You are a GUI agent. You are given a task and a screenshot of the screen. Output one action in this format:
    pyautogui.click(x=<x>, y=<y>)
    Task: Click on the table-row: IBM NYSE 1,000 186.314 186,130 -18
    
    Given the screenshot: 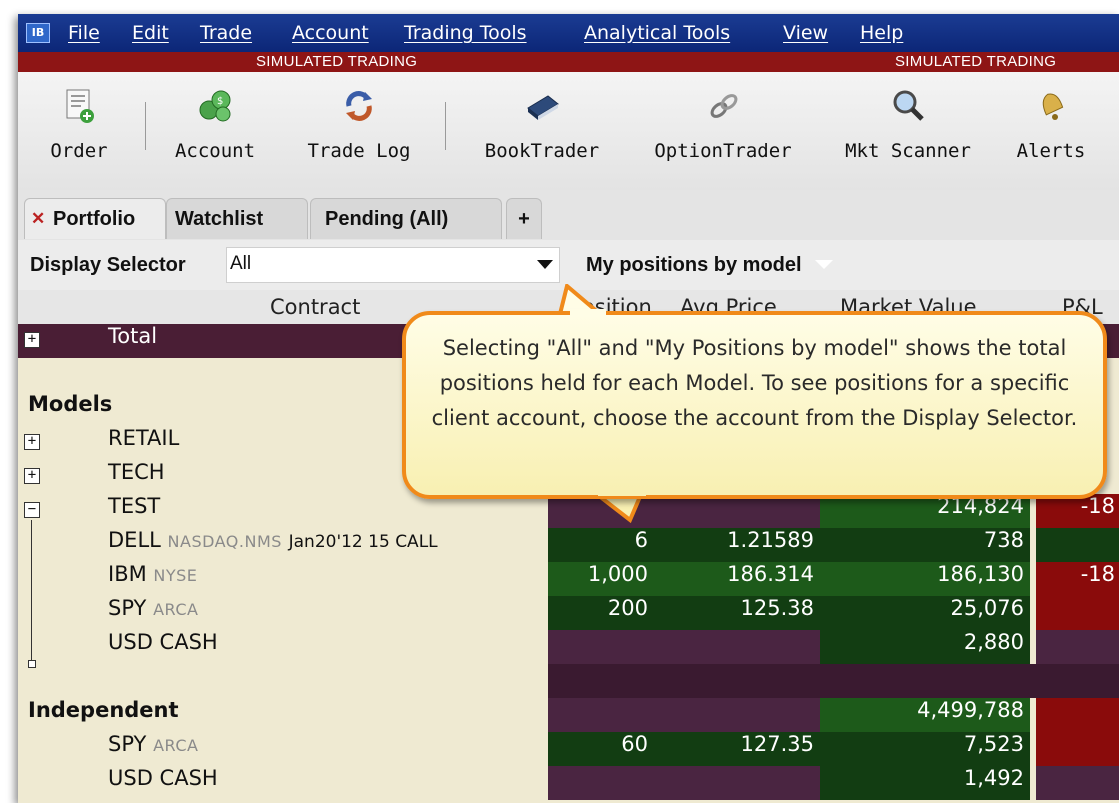 What is the action you would take?
    pyautogui.click(x=568, y=579)
    